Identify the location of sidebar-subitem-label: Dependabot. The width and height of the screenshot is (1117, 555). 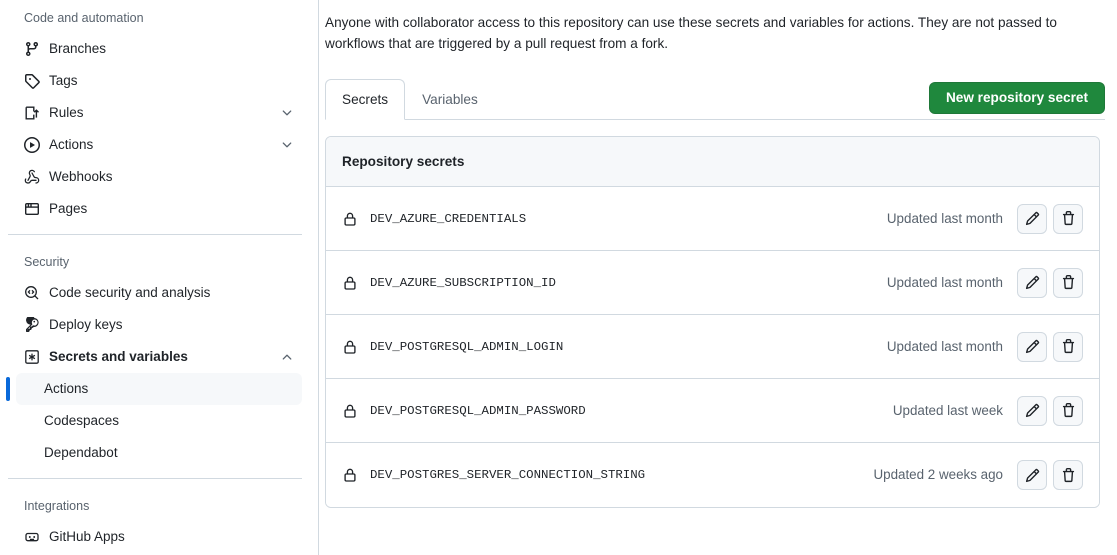
(81, 452).